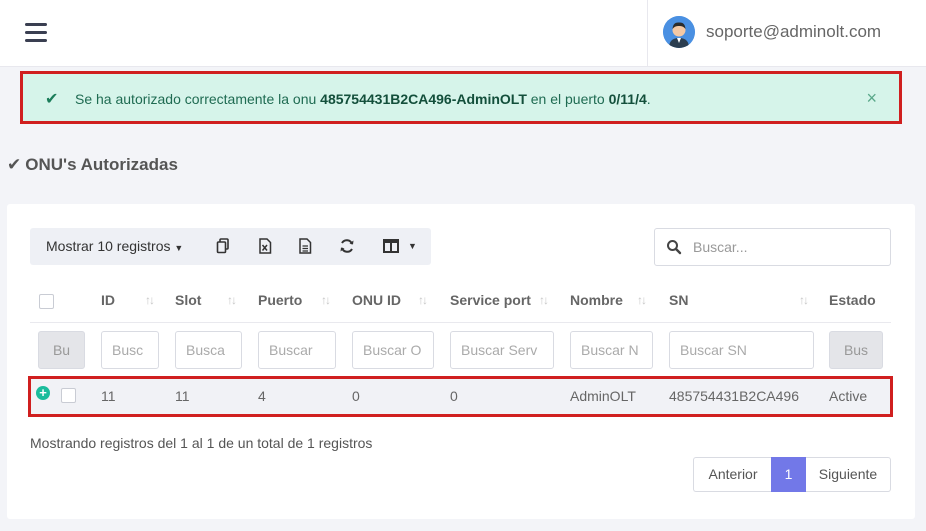 Image resolution: width=926 pixels, height=531 pixels. I want to click on search-icon, so click(674, 247).